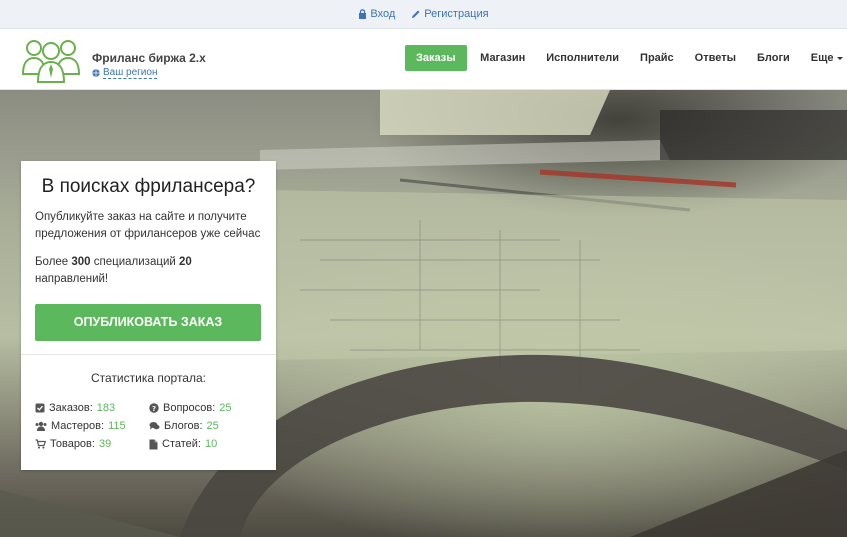 The image size is (847, 537). I want to click on login-link: Вход, so click(376, 14).